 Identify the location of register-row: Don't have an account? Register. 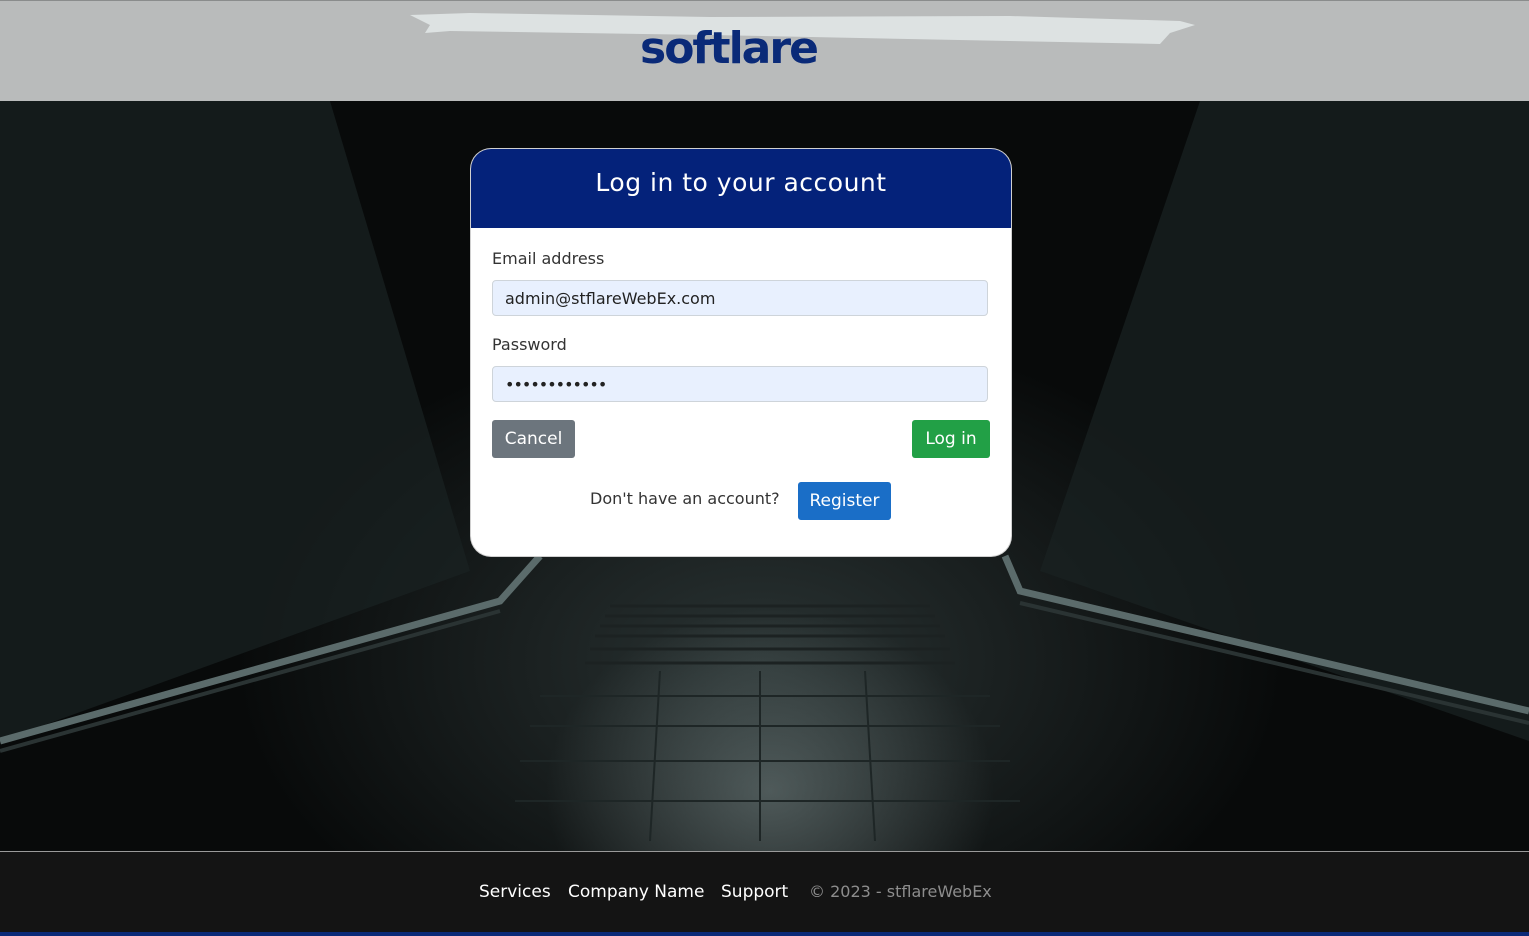
(741, 500).